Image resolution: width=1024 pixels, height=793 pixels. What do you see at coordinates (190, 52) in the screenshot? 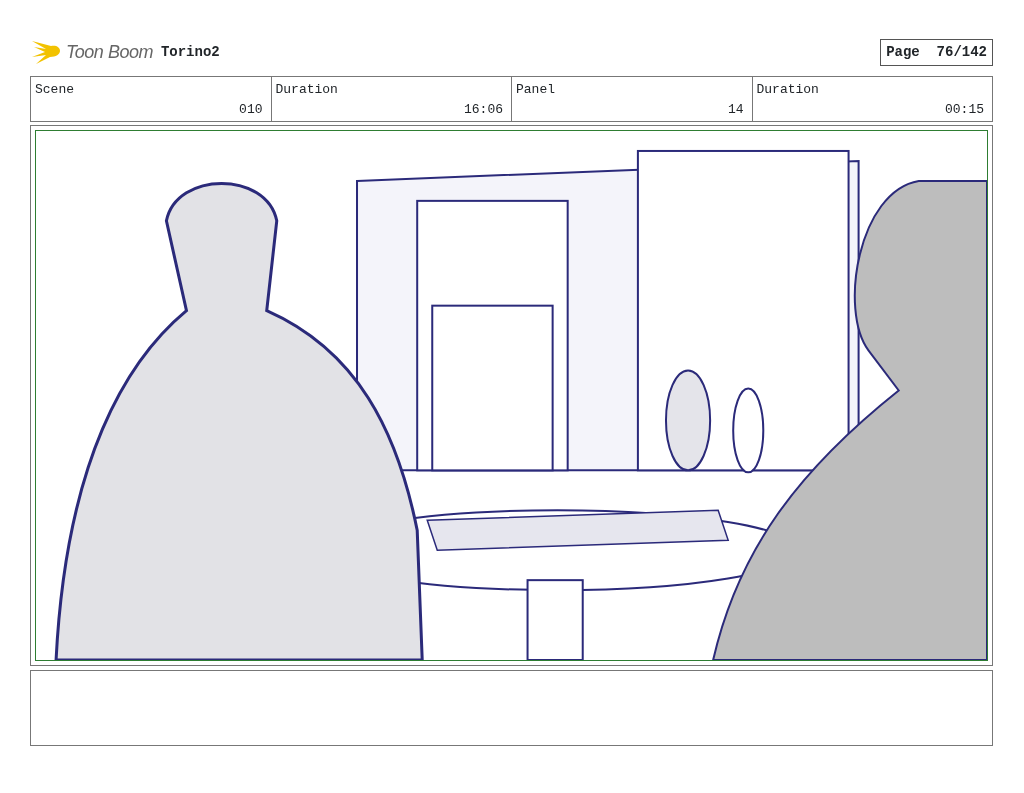
I see `project-title: Torino2` at bounding box center [190, 52].